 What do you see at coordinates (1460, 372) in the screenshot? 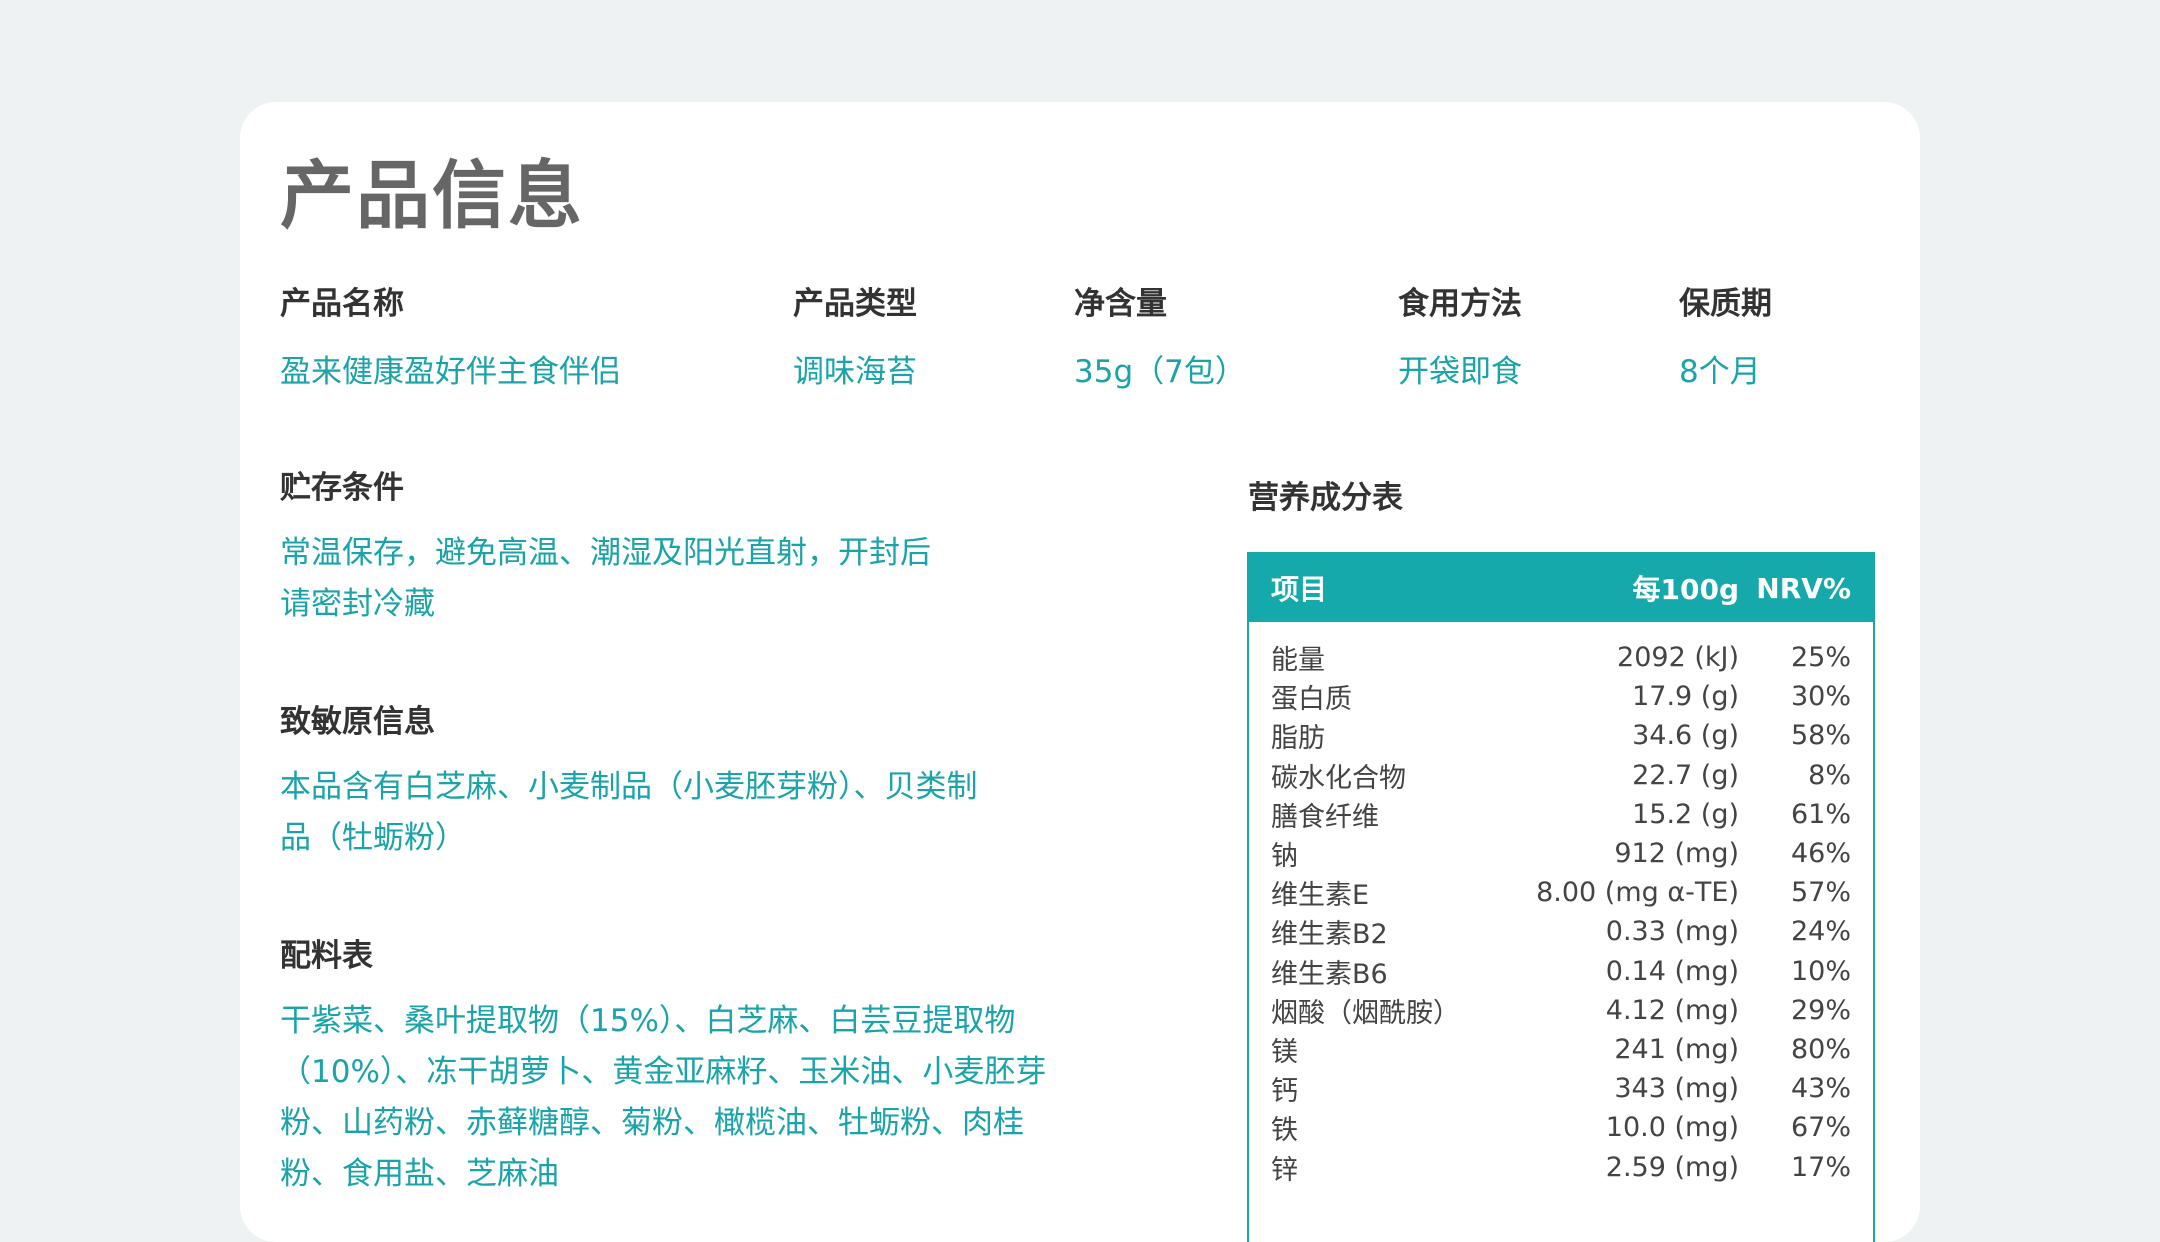
I see `info-value: 开袋即食` at bounding box center [1460, 372].